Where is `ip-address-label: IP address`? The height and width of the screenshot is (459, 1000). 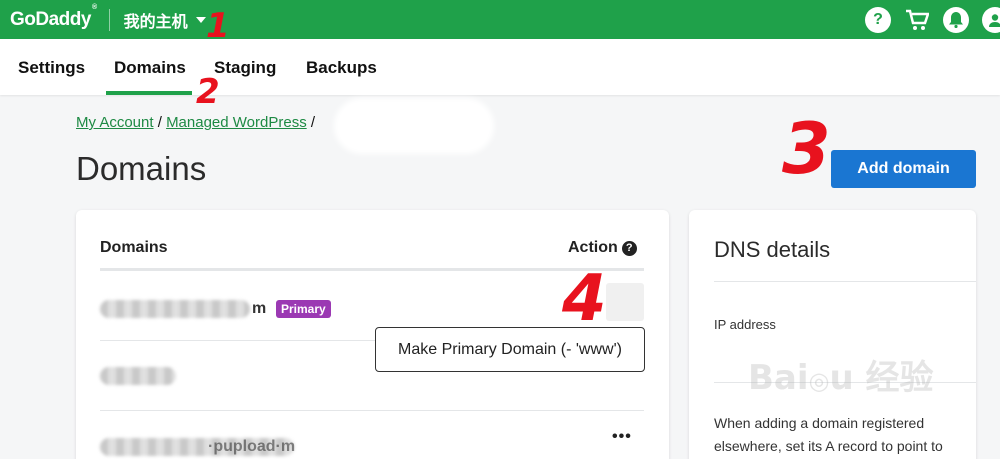 ip-address-label: IP address is located at coordinates (745, 324).